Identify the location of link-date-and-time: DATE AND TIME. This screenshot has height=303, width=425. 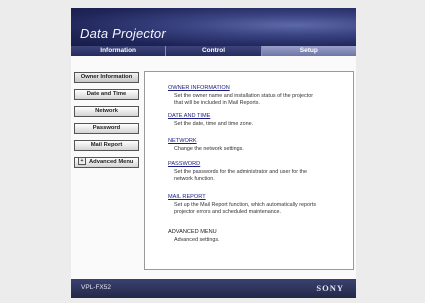
(189, 116).